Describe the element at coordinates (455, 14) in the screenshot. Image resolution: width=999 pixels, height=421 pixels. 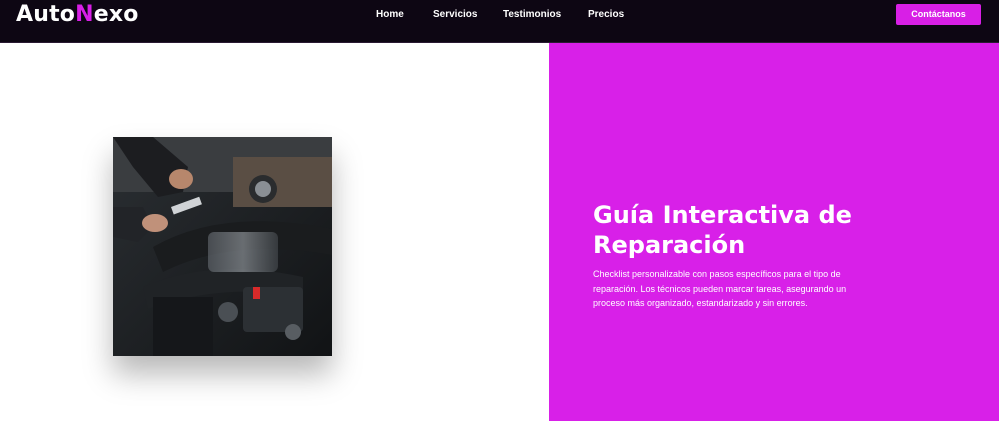
I see `nav-link-servicios: Servicios` at that location.